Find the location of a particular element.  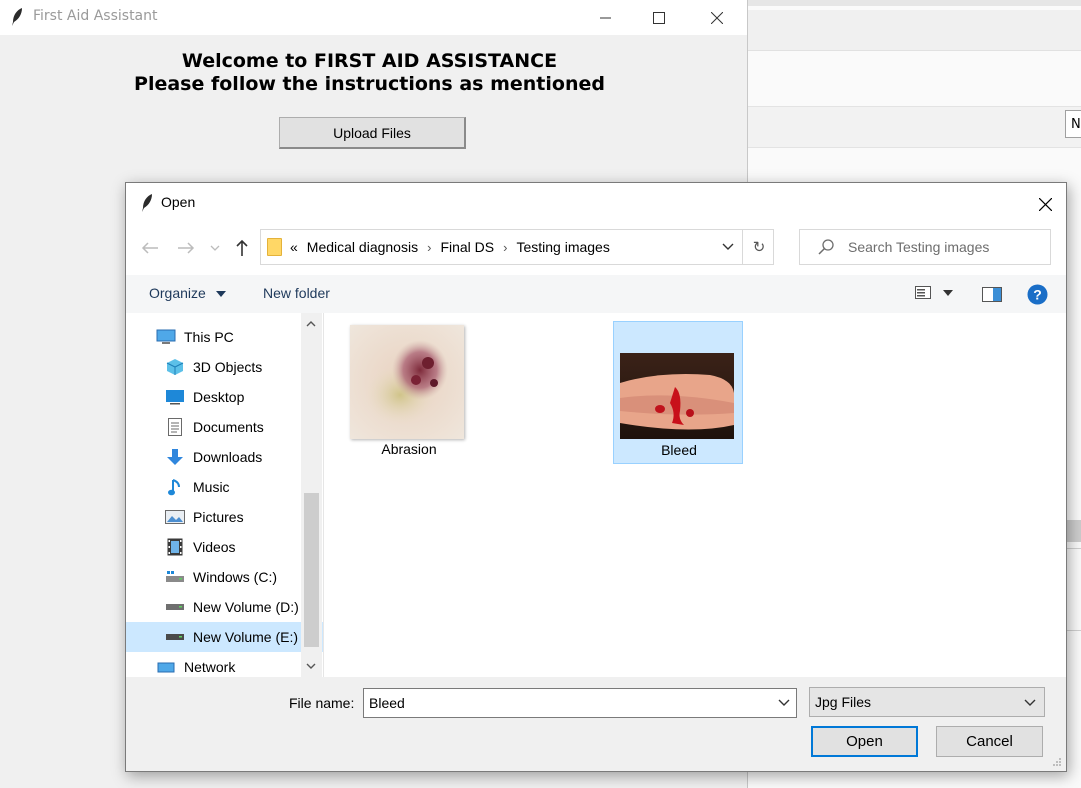

dialog-title: Open is located at coordinates (178, 202).